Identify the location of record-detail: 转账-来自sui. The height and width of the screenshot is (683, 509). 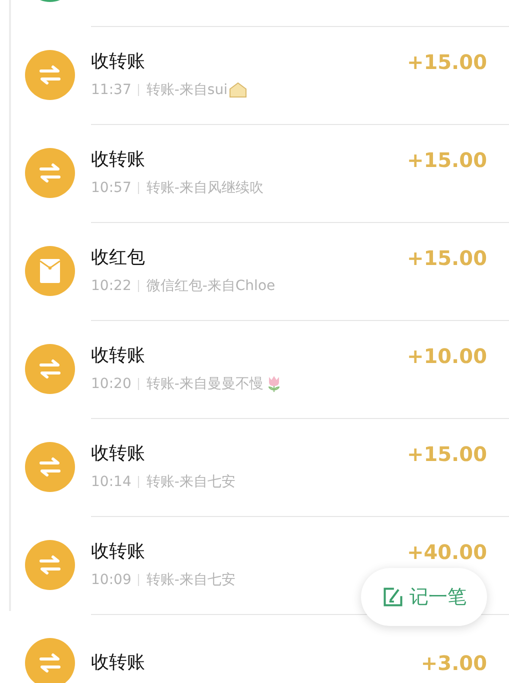
(187, 90).